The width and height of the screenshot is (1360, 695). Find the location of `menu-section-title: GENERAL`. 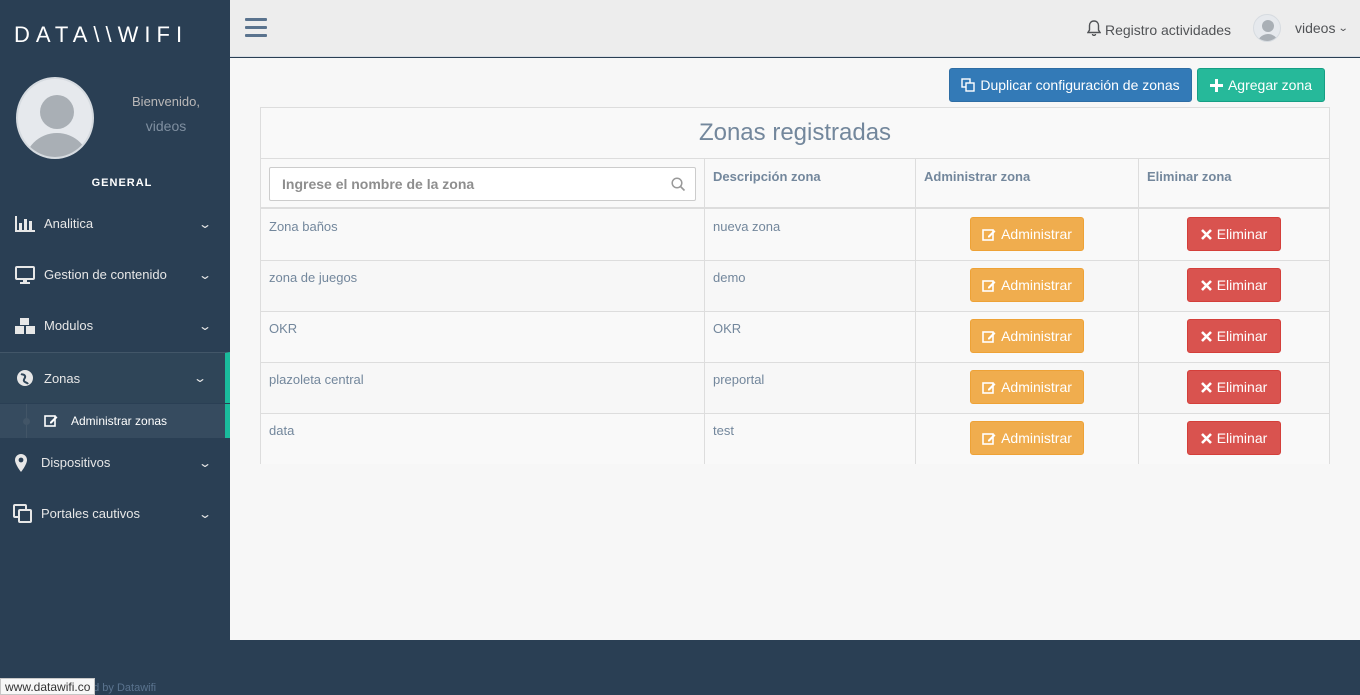

menu-section-title: GENERAL is located at coordinates (122, 183).